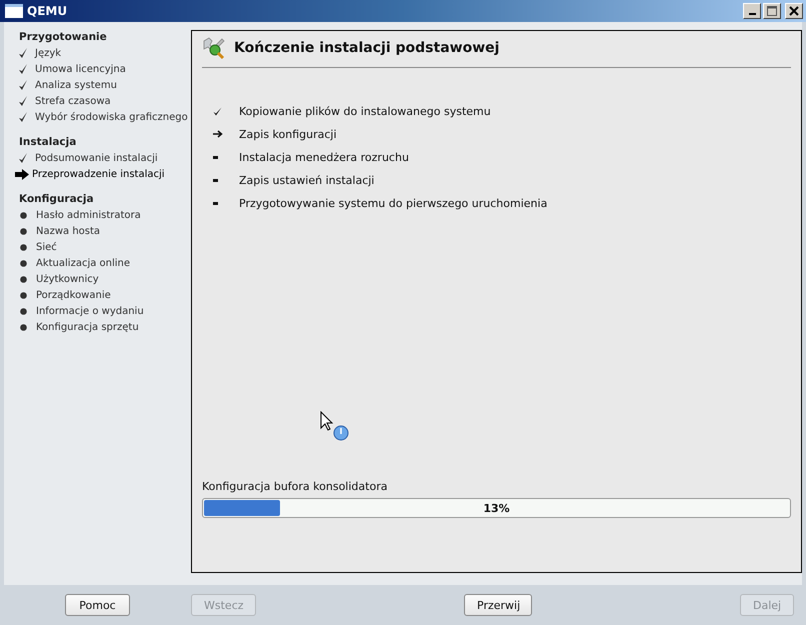  I want to click on dialog-button: Pomoc, so click(97, 605).